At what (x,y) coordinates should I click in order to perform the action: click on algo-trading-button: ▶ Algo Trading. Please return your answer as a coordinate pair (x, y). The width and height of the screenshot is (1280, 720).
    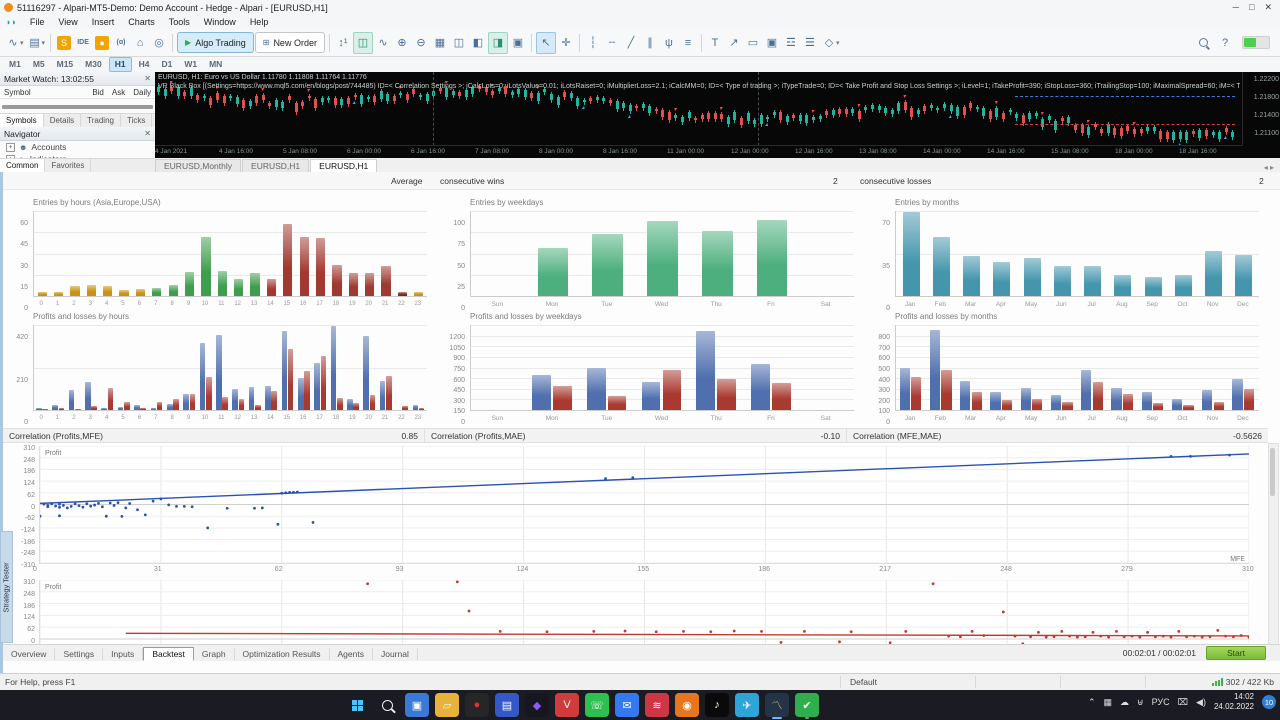
    Looking at the image, I should click on (215, 42).